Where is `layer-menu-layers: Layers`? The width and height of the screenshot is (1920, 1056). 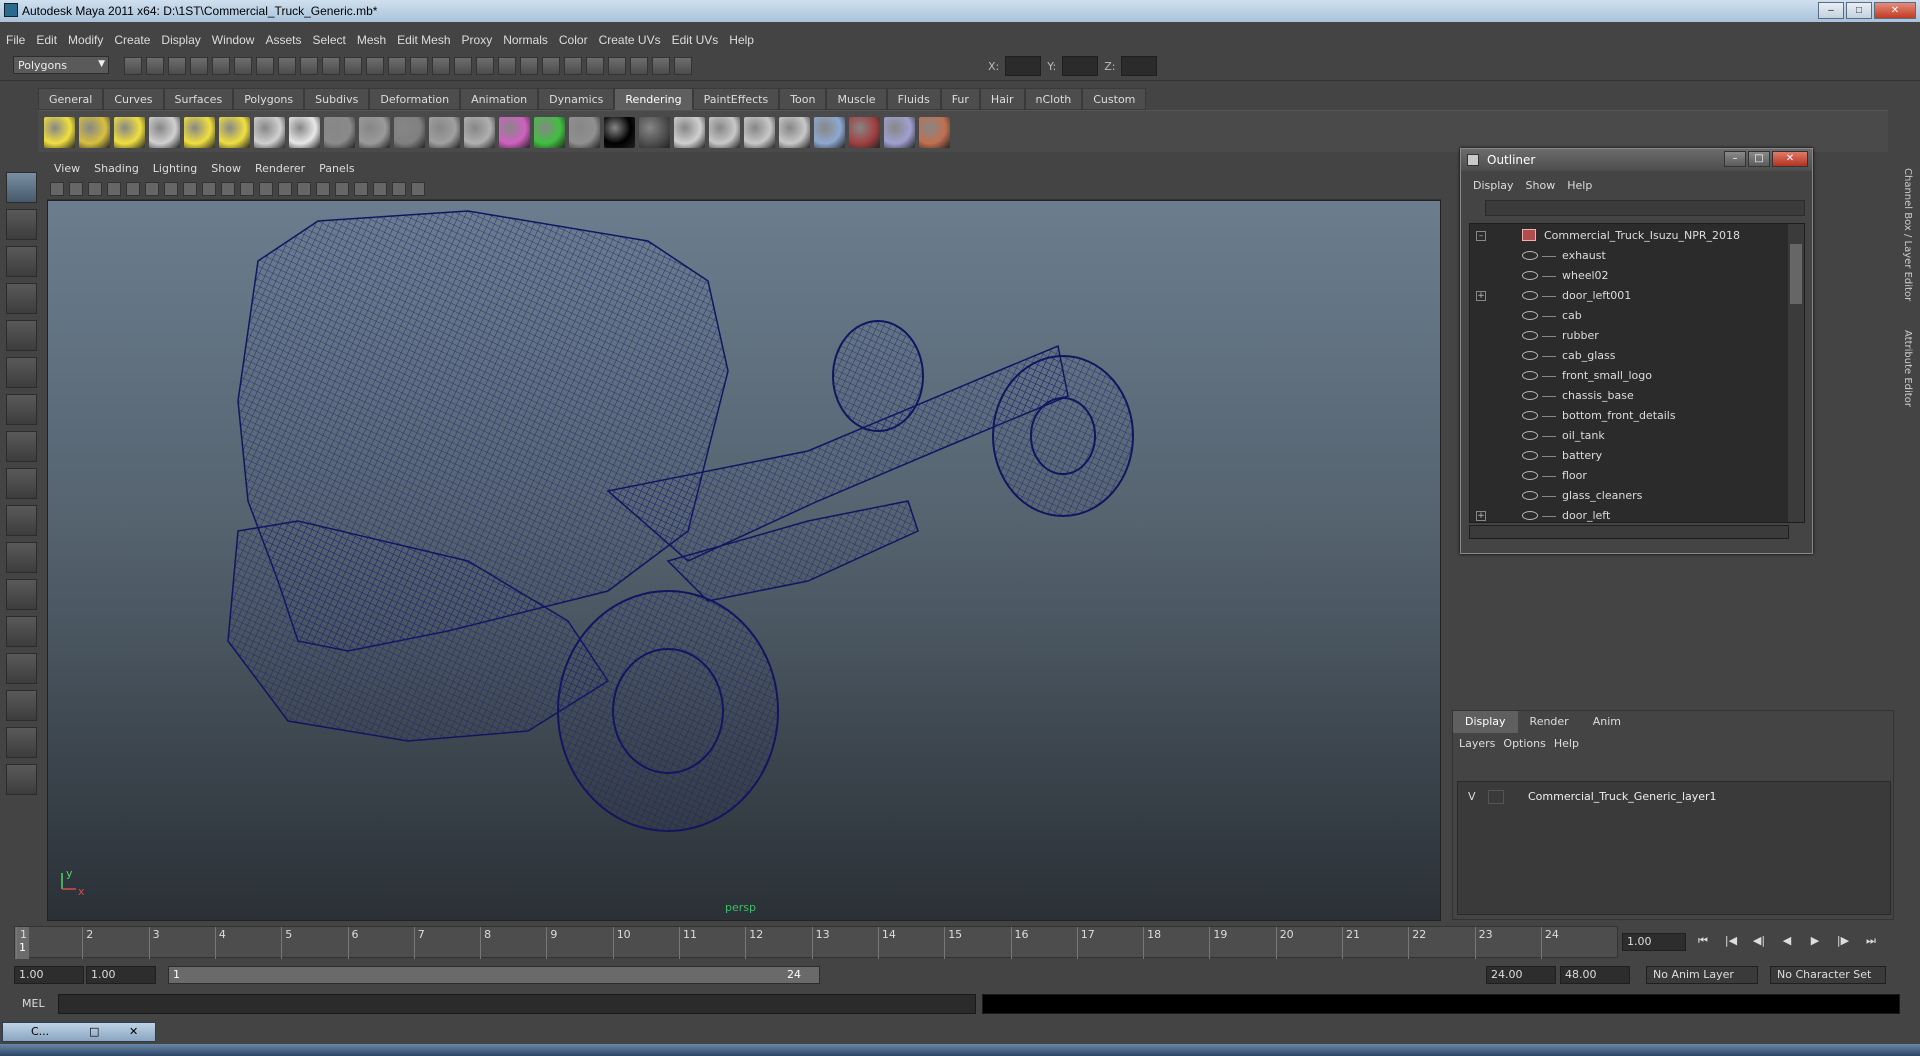
layer-menu-layers: Layers is located at coordinates (1481, 743).